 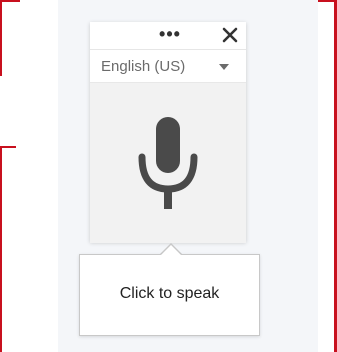 What do you see at coordinates (1, 38) in the screenshot?
I see `highlight-border-left-top` at bounding box center [1, 38].